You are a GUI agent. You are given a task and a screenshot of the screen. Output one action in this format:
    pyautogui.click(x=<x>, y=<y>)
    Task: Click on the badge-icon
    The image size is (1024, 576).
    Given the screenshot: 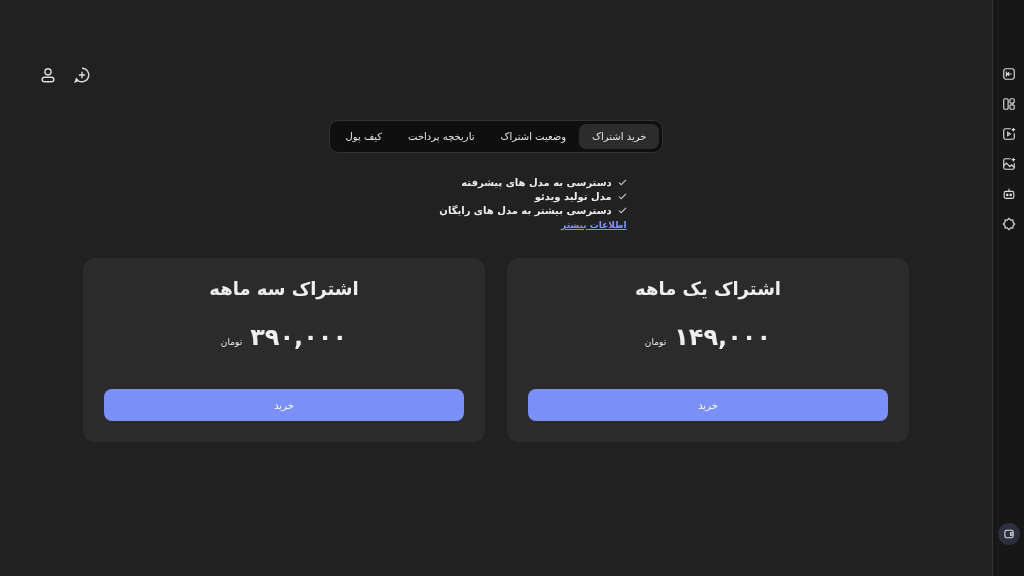 What is the action you would take?
    pyautogui.click(x=1008, y=224)
    